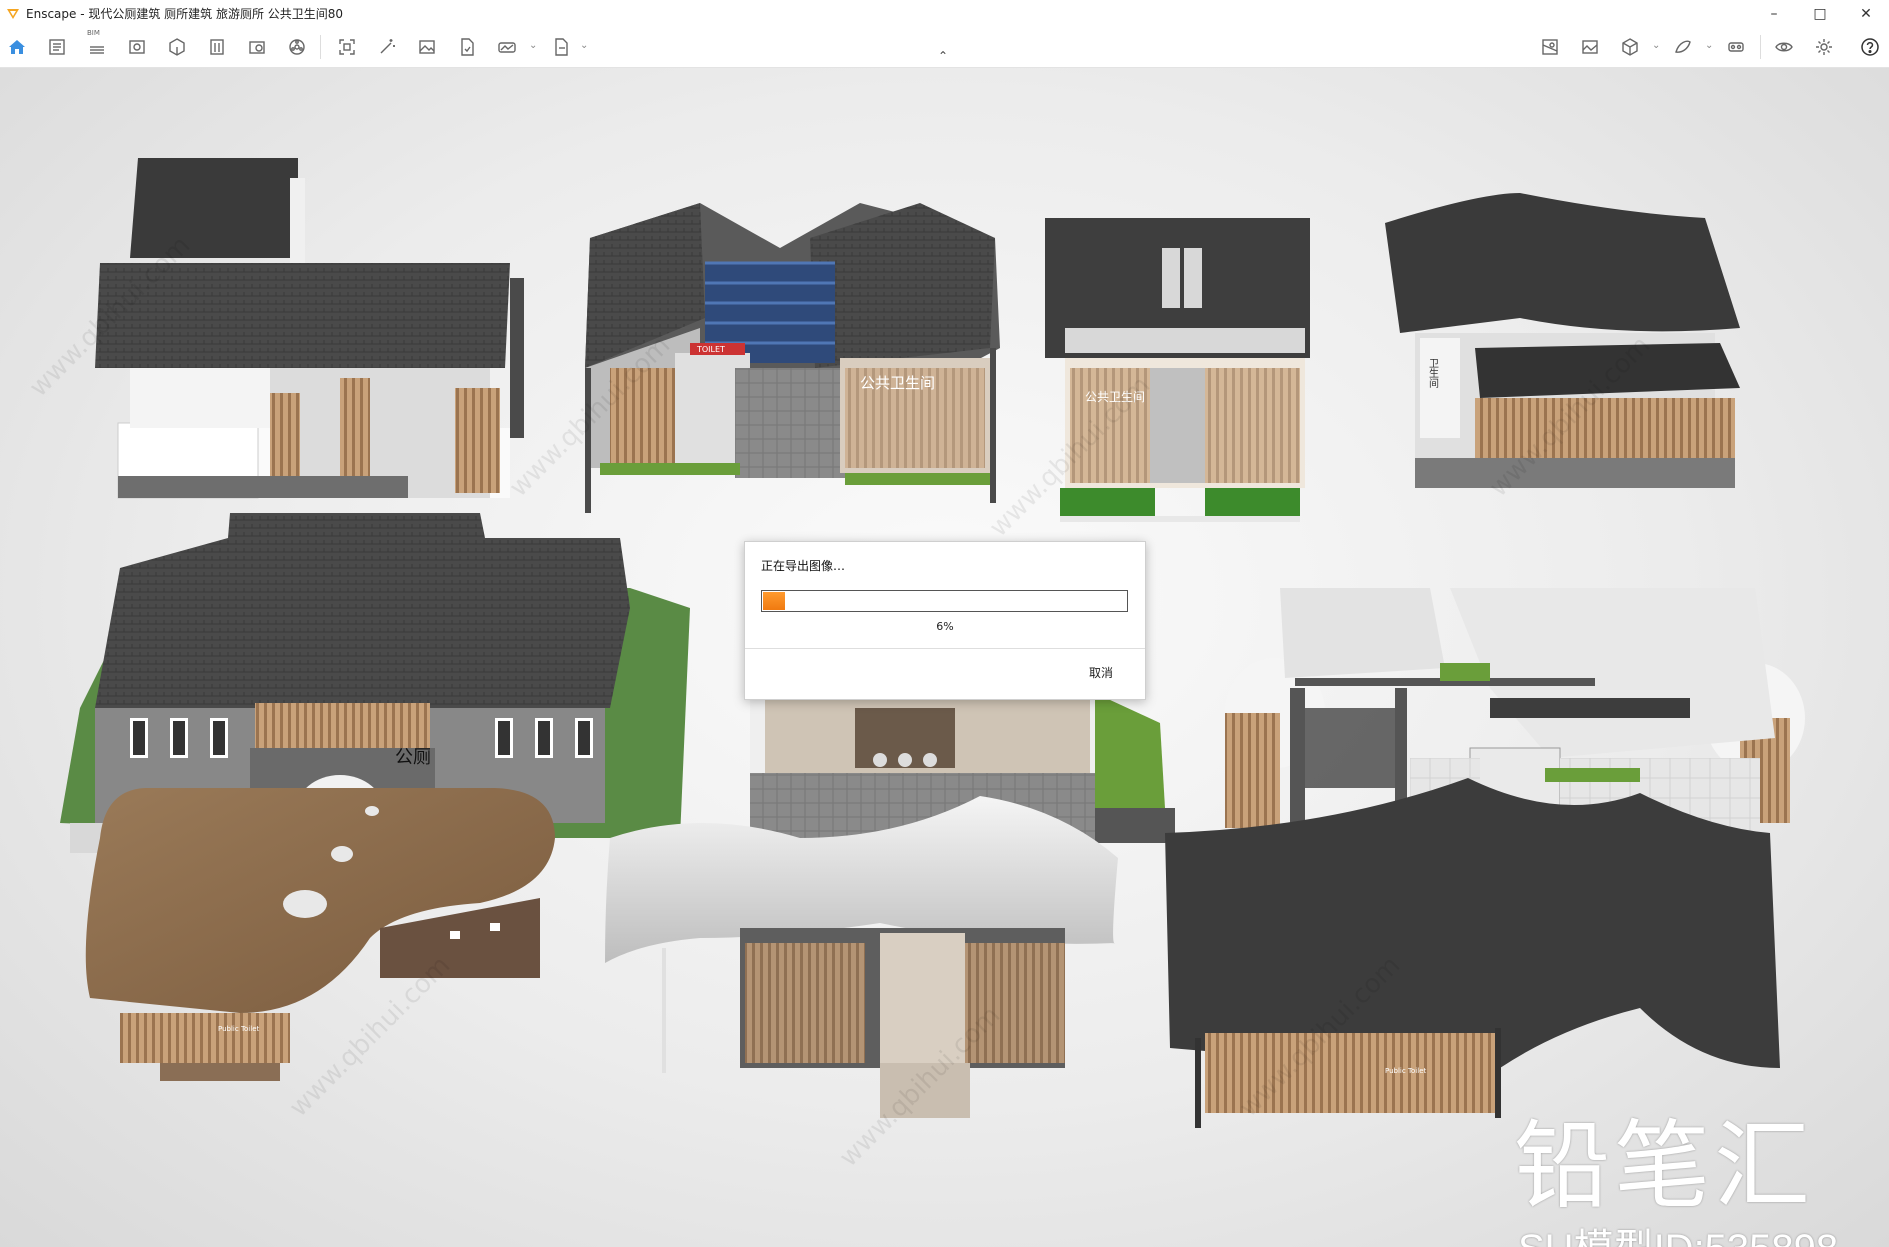 The height and width of the screenshot is (1247, 1889). What do you see at coordinates (1177, 370) in the screenshot?
I see `toilet-model-3: 公共卫生间` at bounding box center [1177, 370].